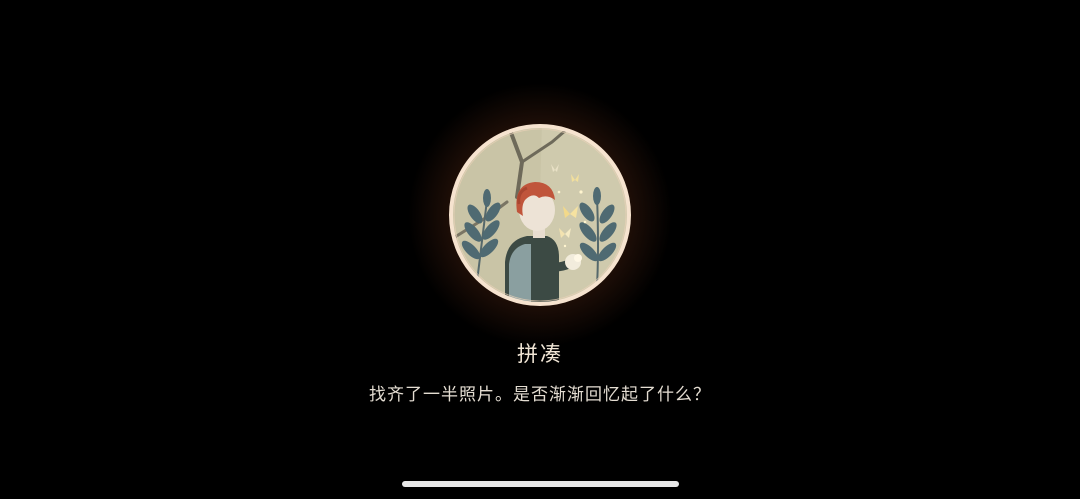 The image size is (1080, 499). I want to click on home-indicator, so click(540, 484).